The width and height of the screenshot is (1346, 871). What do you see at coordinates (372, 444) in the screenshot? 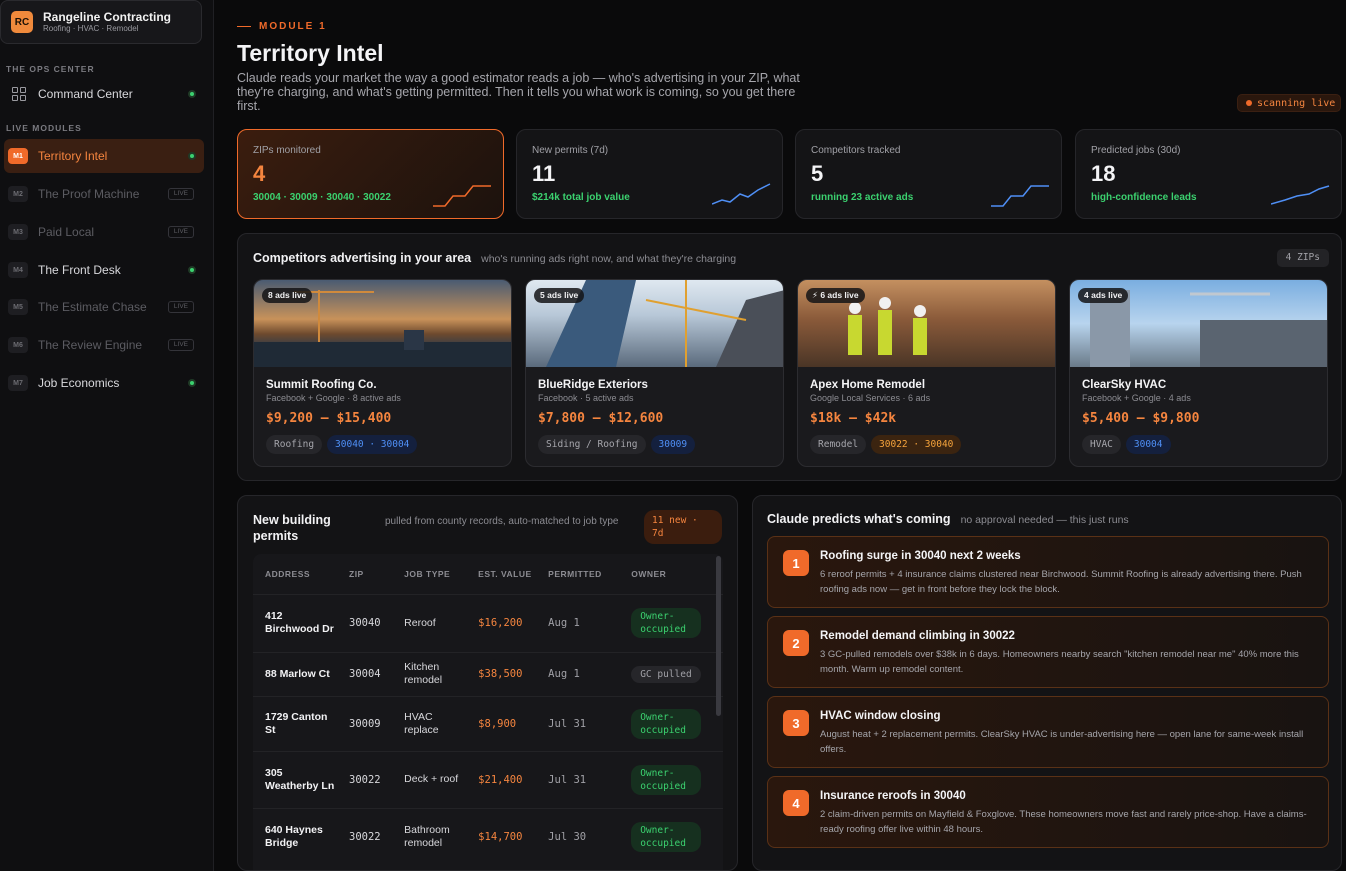
I see `zip-tag: 30040 · 30004` at bounding box center [372, 444].